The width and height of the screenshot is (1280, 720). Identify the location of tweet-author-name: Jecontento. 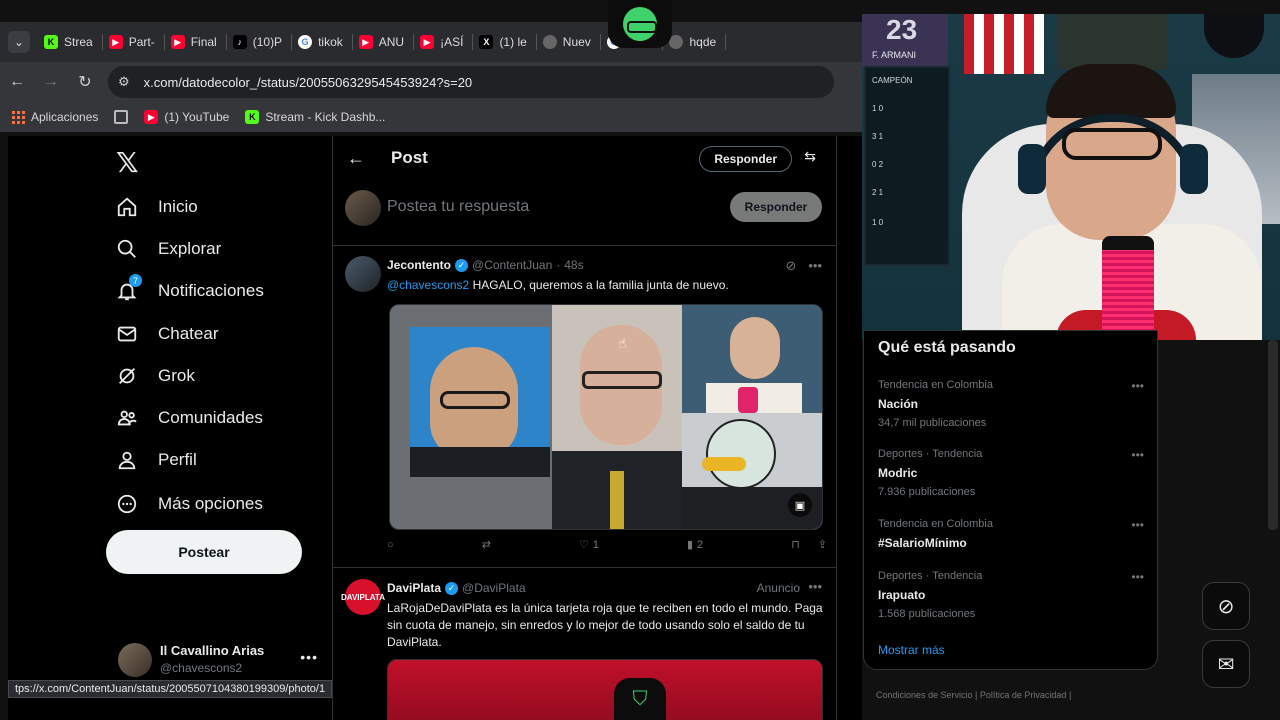
(419, 265).